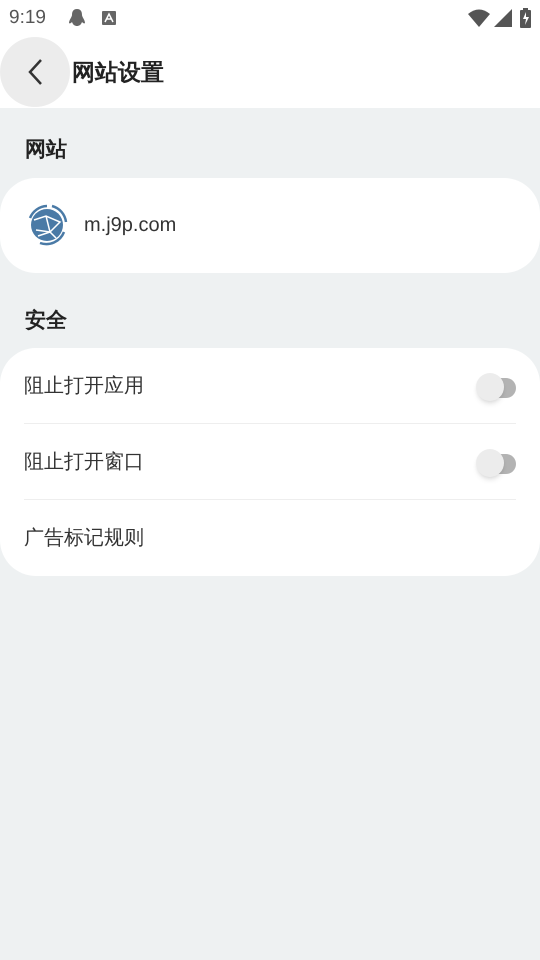 Image resolution: width=540 pixels, height=960 pixels. I want to click on setting-label: 广告标记规则, so click(84, 538).